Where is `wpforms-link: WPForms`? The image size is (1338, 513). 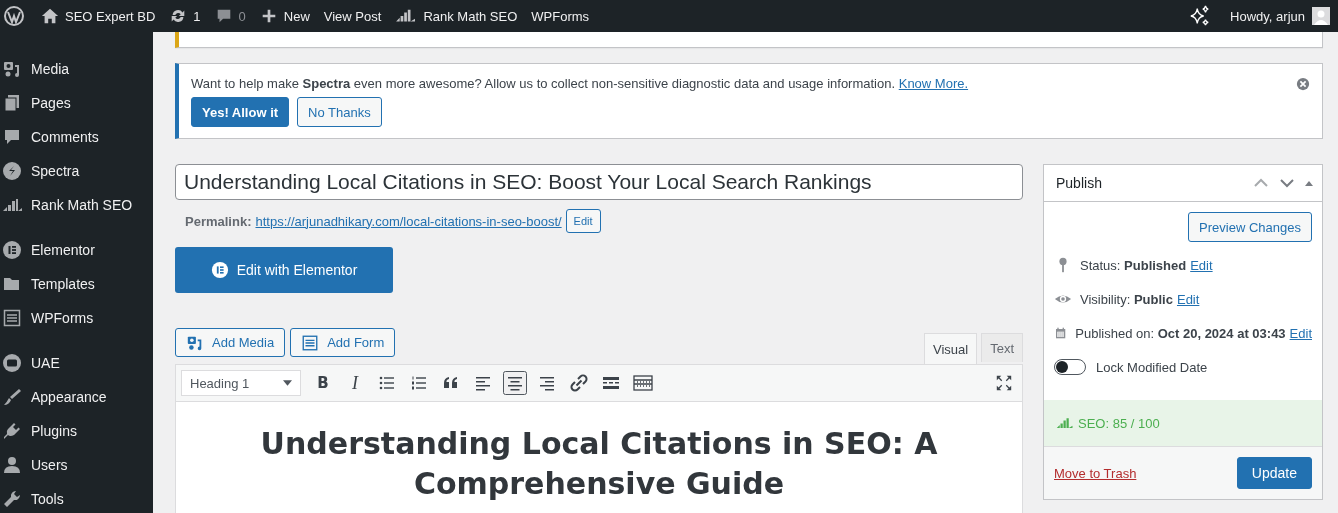
wpforms-link: WPForms is located at coordinates (560, 16).